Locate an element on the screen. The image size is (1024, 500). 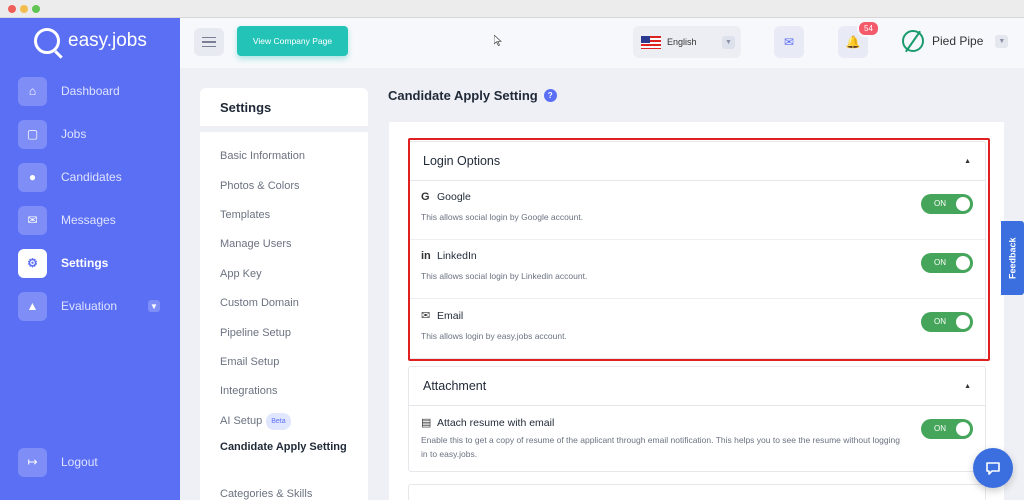
card-title: Login Options is located at coordinates (462, 161).